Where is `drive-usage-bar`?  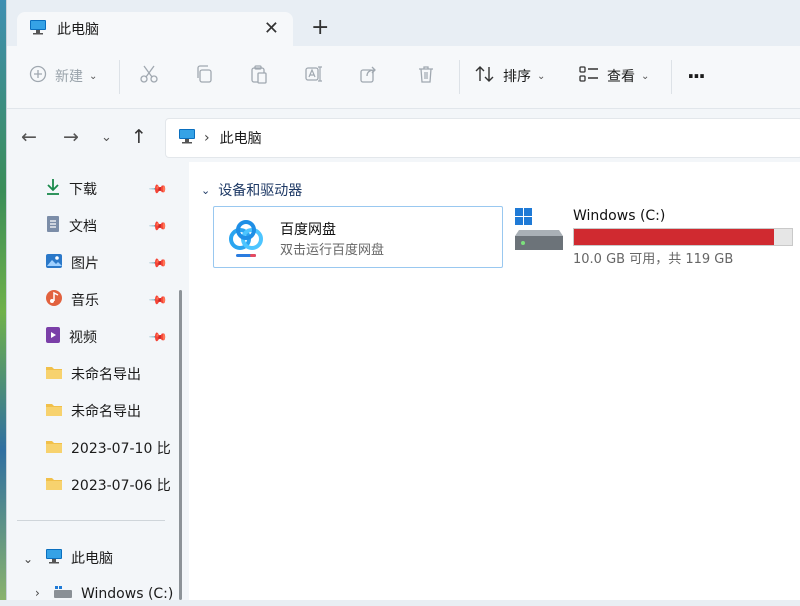 drive-usage-bar is located at coordinates (683, 237).